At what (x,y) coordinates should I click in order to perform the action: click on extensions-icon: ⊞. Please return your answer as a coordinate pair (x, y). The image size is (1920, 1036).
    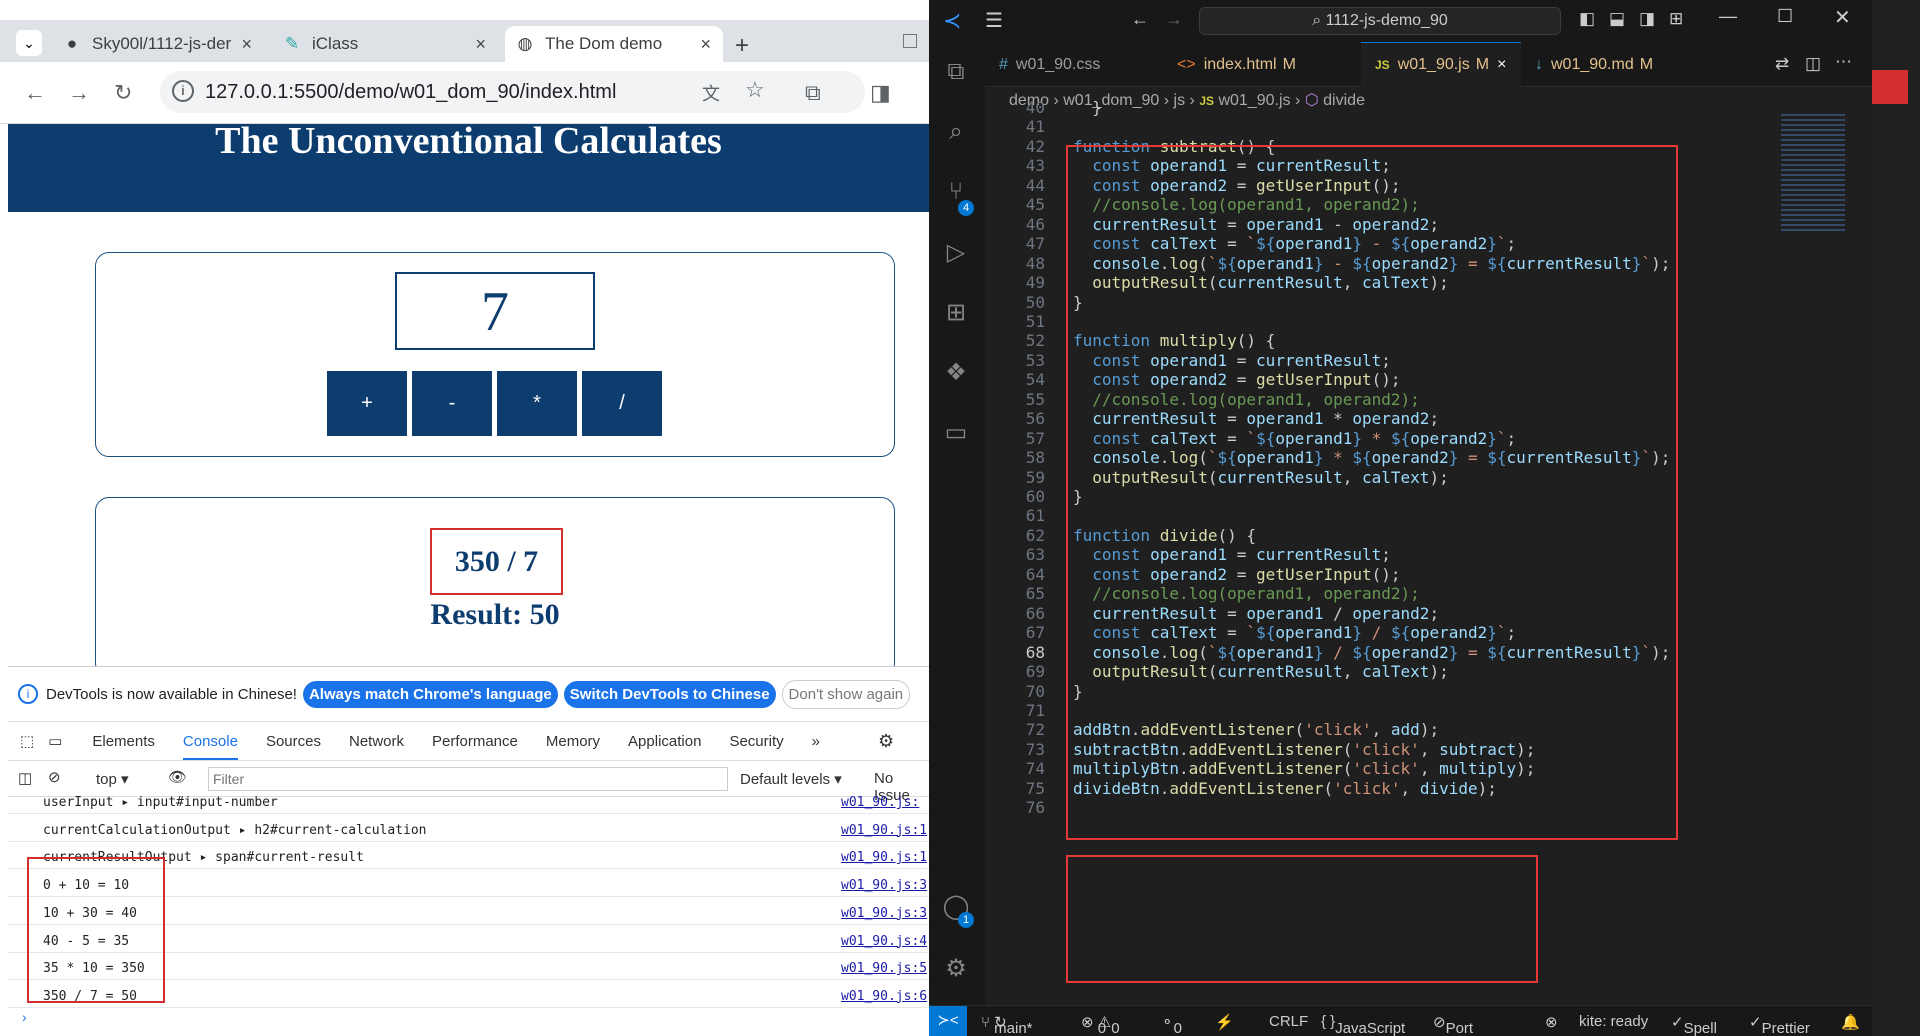
    Looking at the image, I should click on (956, 313).